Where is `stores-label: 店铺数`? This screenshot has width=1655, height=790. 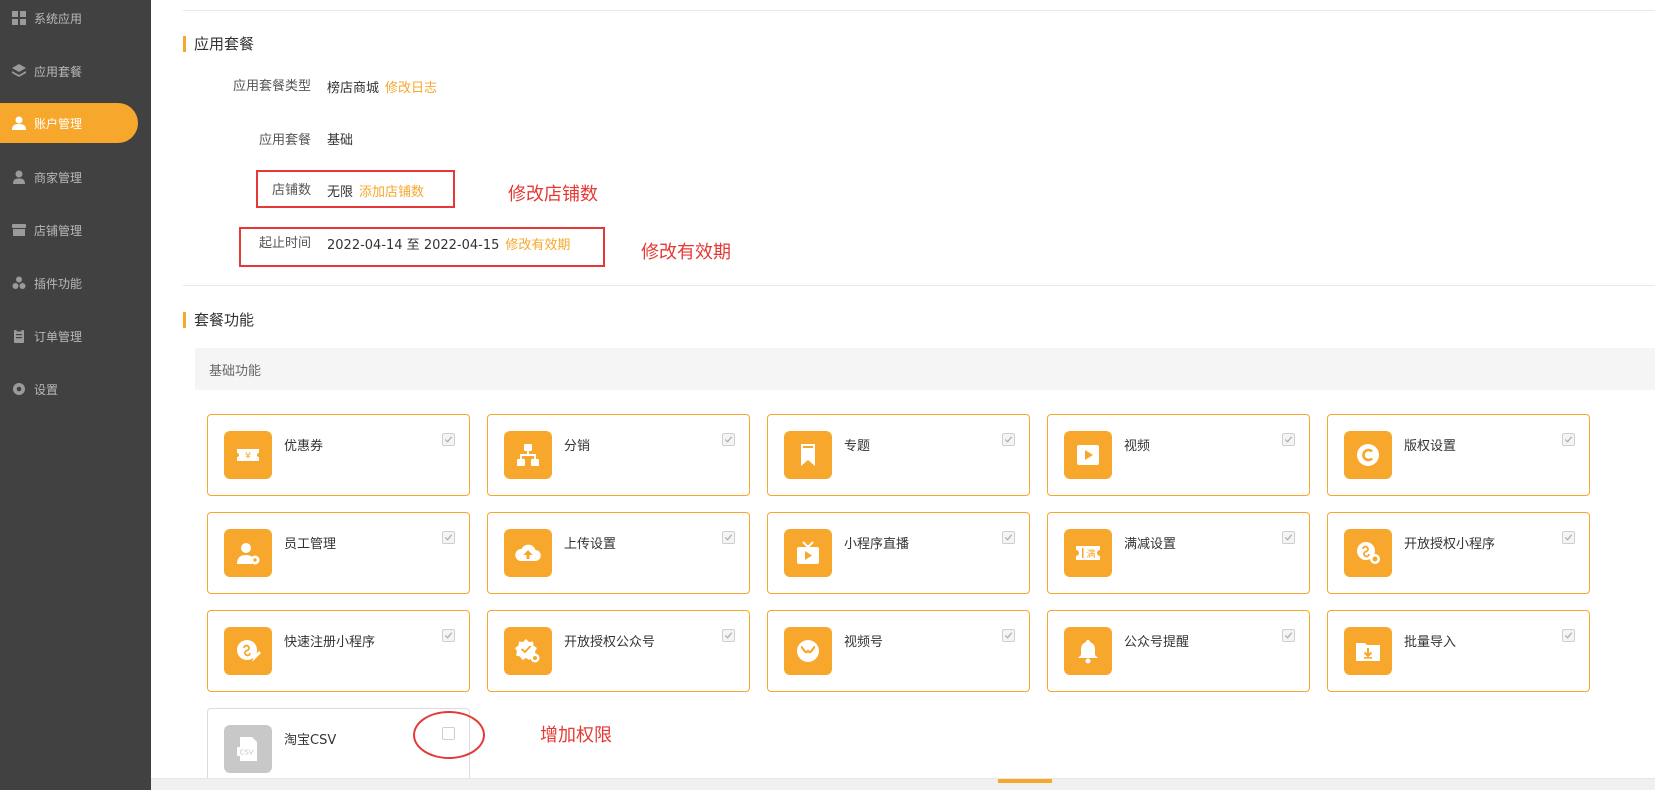 stores-label: 店铺数 is located at coordinates (291, 190).